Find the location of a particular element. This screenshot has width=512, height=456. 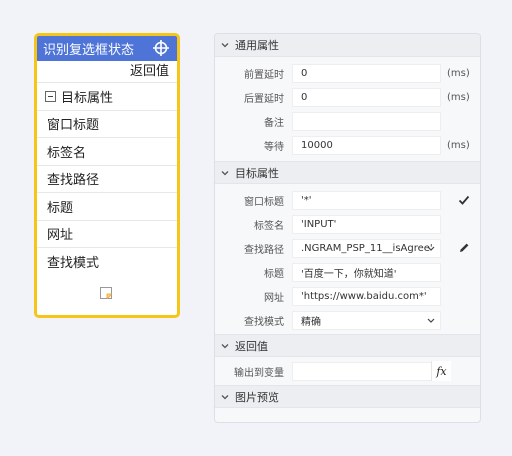

field-label: 标题 is located at coordinates (274, 274).